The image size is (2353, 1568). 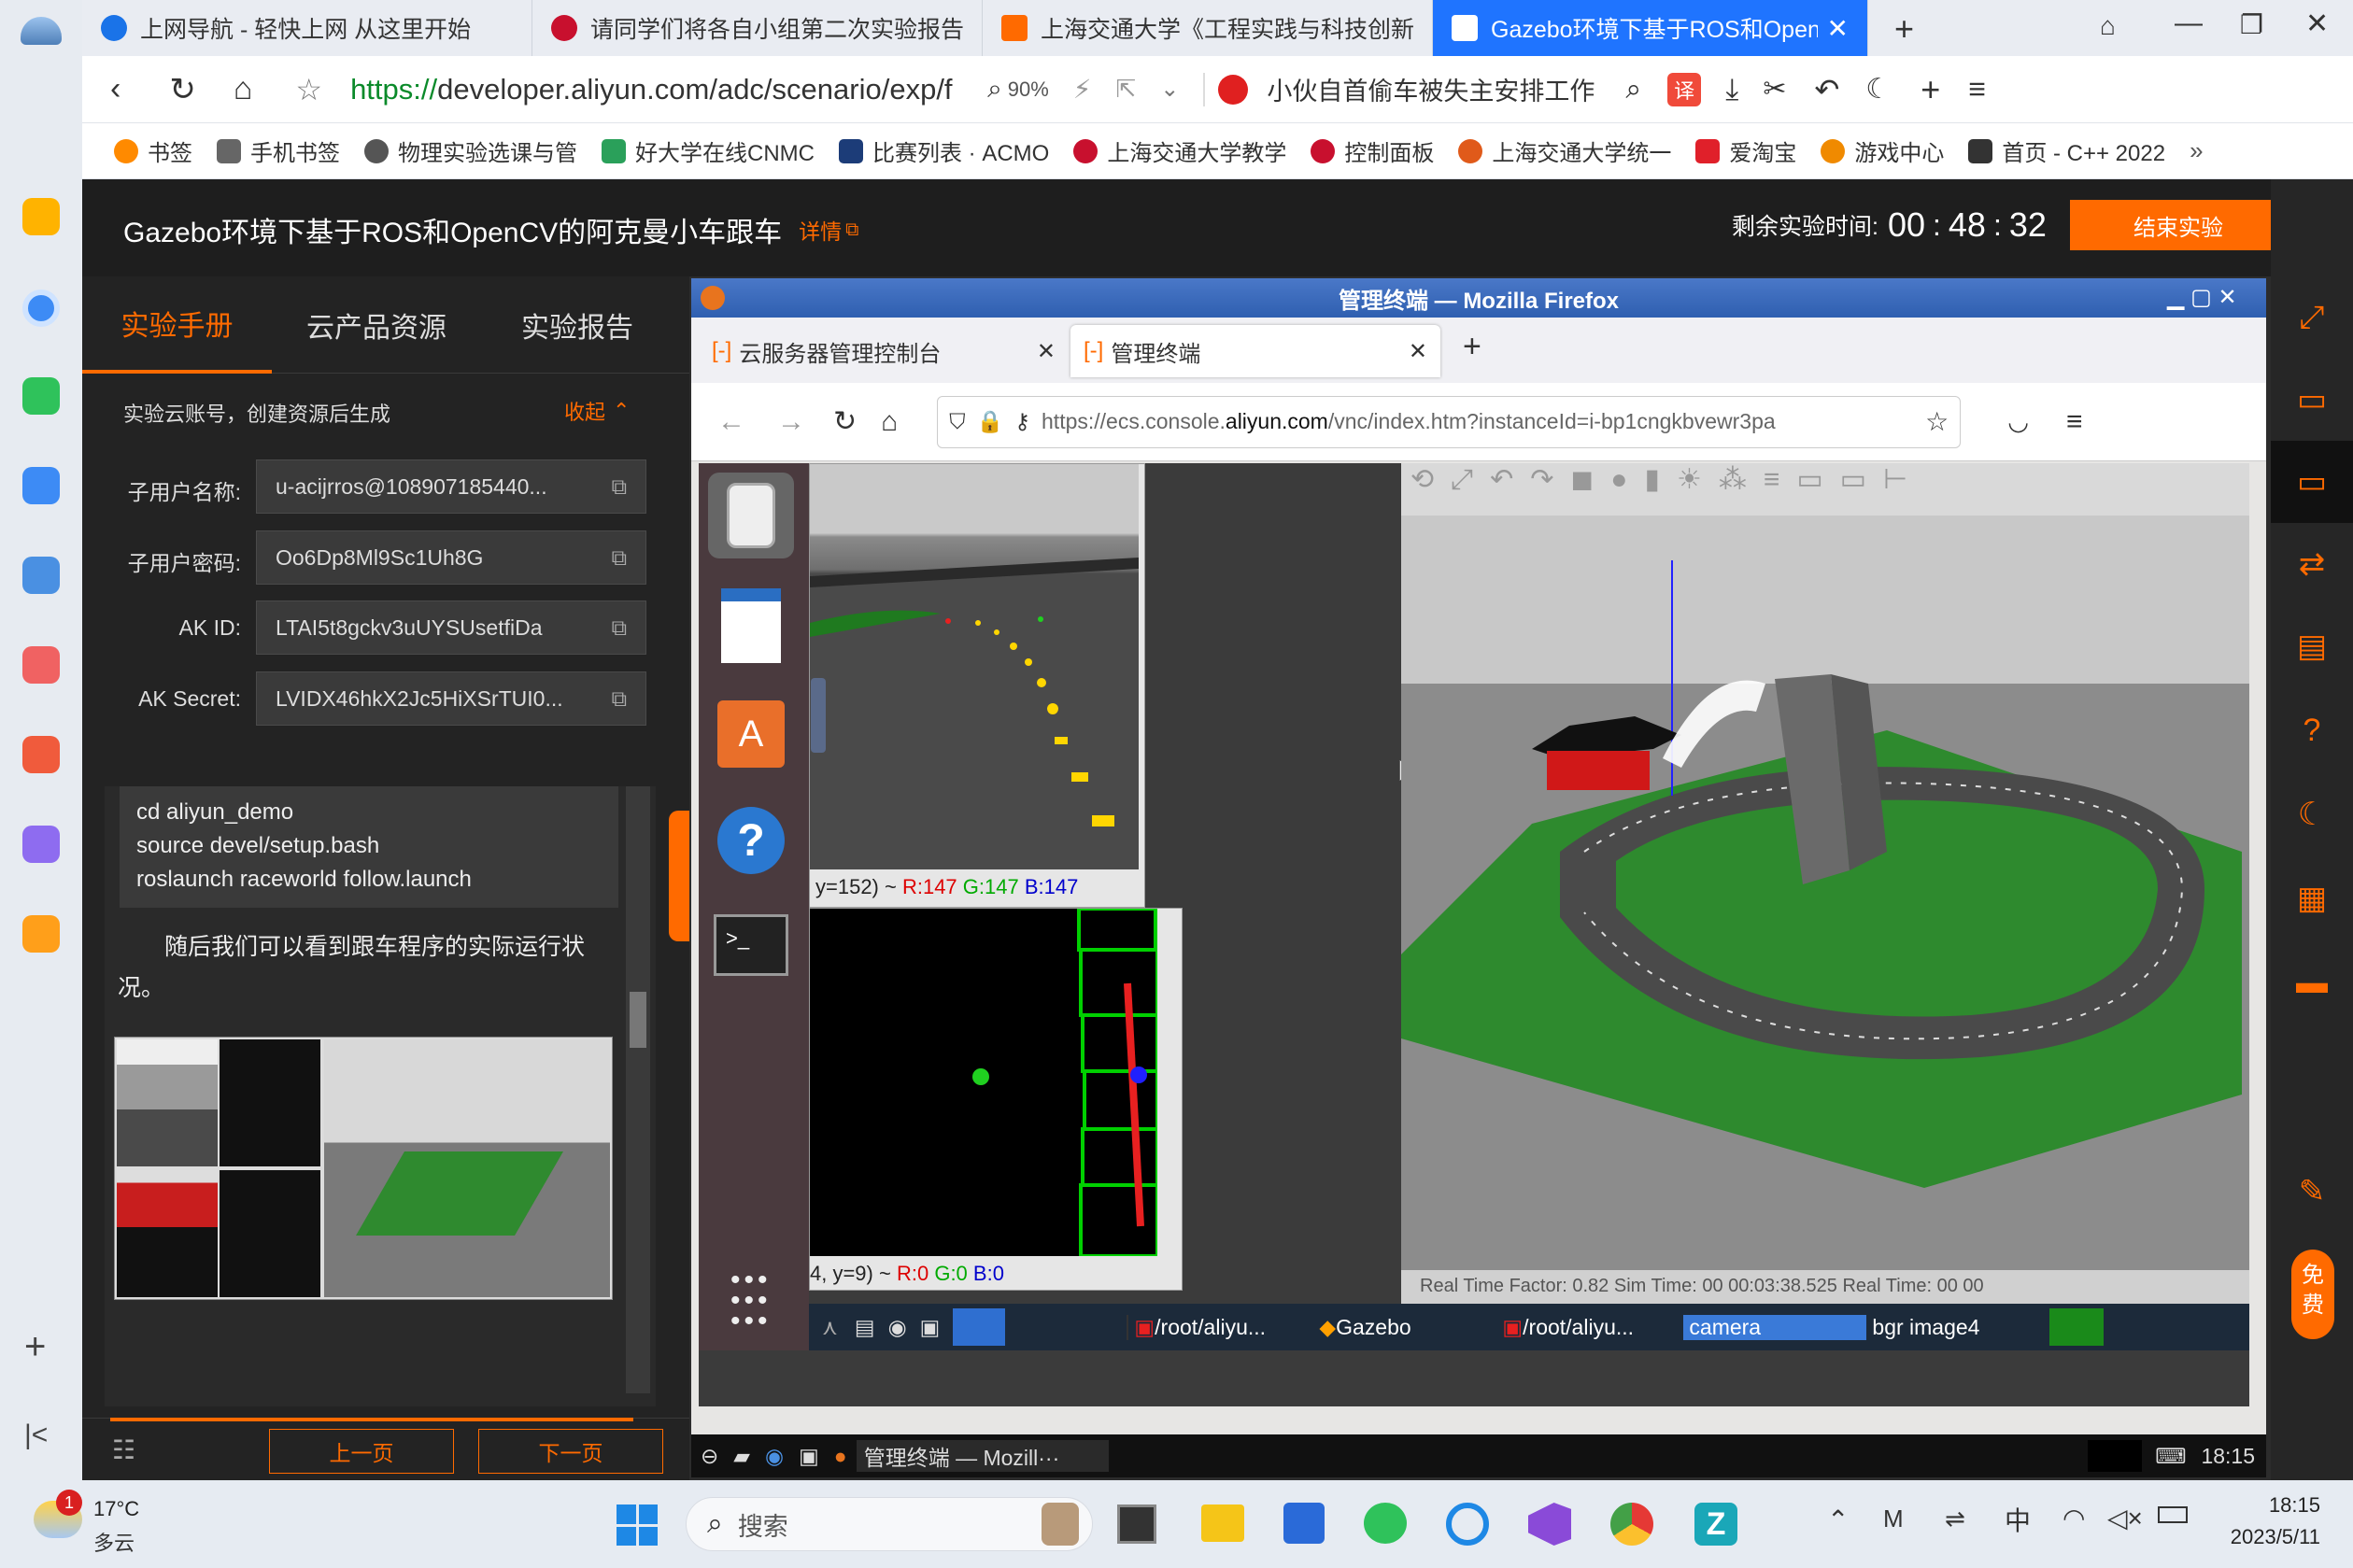 What do you see at coordinates (1774, 89) in the screenshot?
I see `scissors-icon: ✂` at bounding box center [1774, 89].